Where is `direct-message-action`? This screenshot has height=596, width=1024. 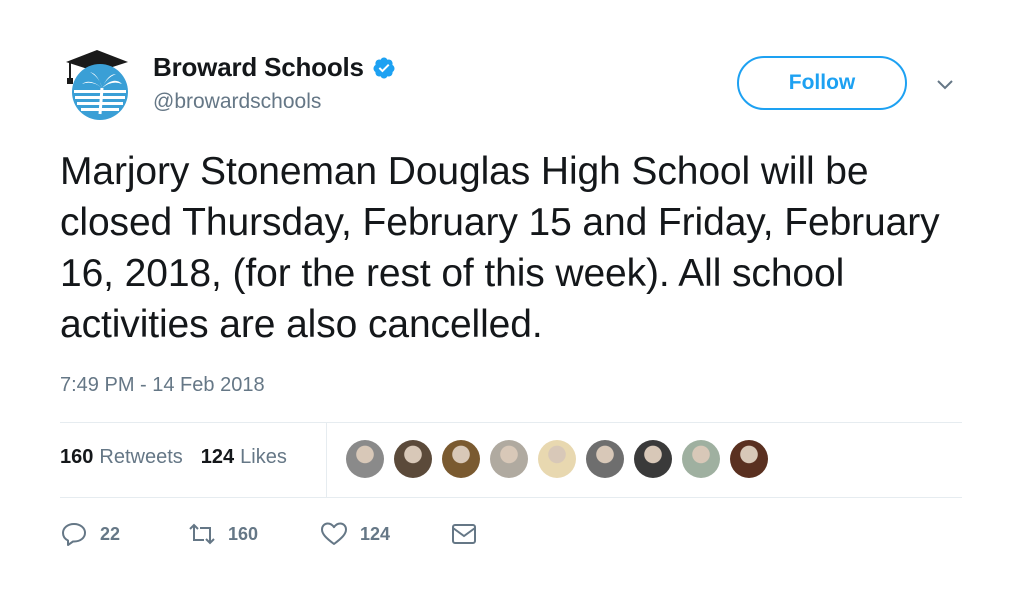 direct-message-action is located at coordinates (464, 534).